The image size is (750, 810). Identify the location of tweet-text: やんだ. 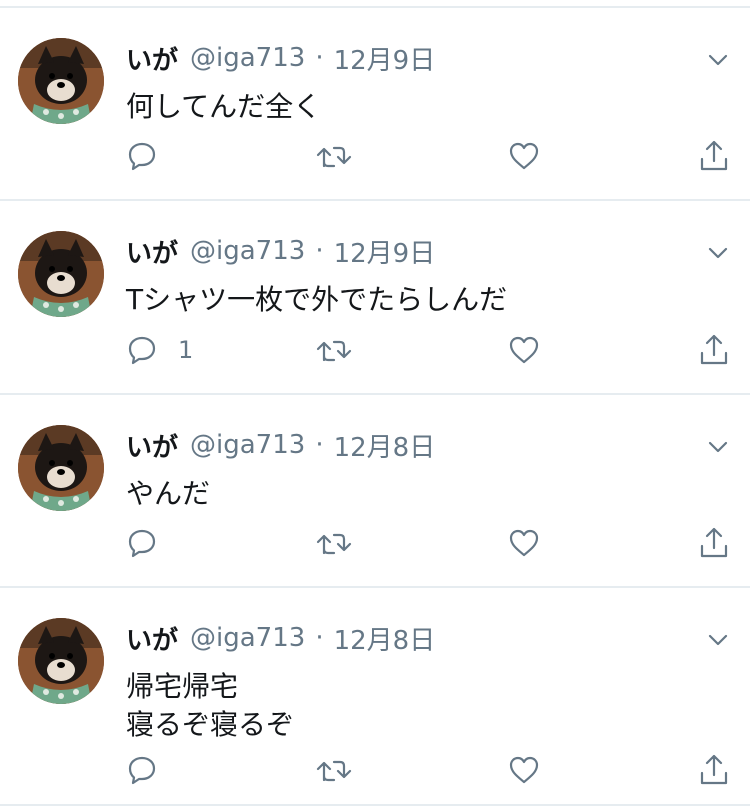
(168, 493).